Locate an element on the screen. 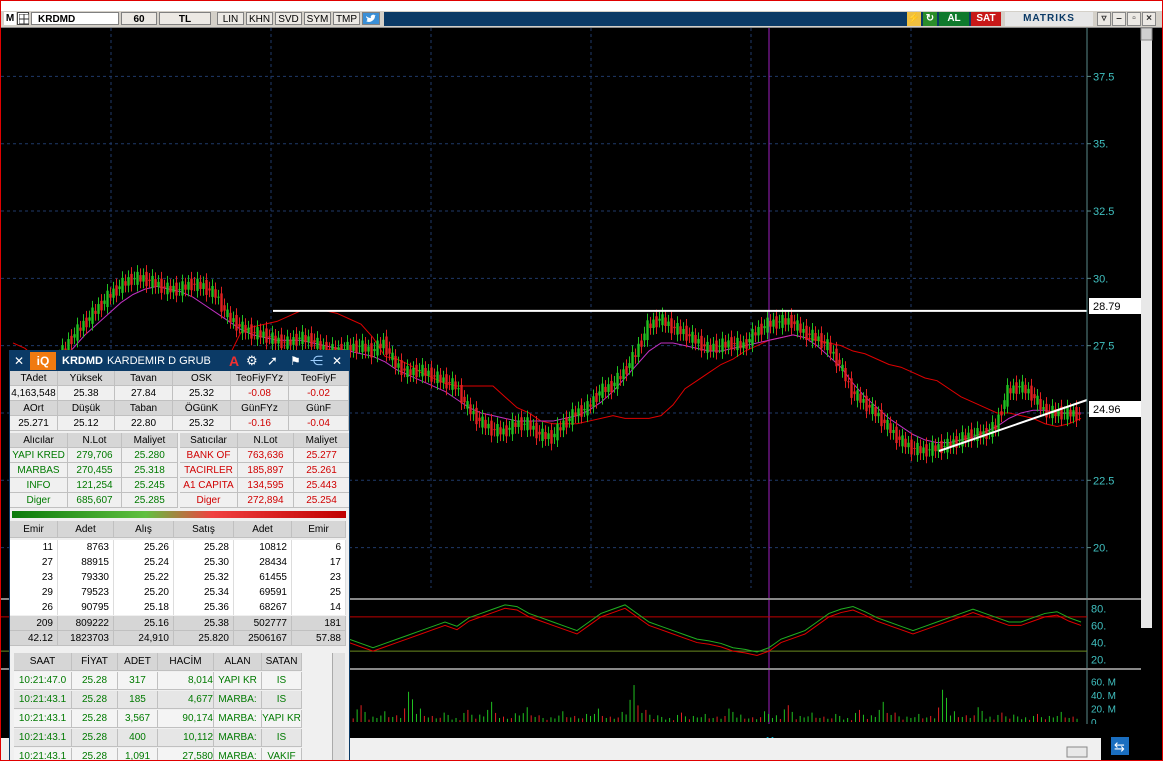  buy-button: AL is located at coordinates (954, 19).